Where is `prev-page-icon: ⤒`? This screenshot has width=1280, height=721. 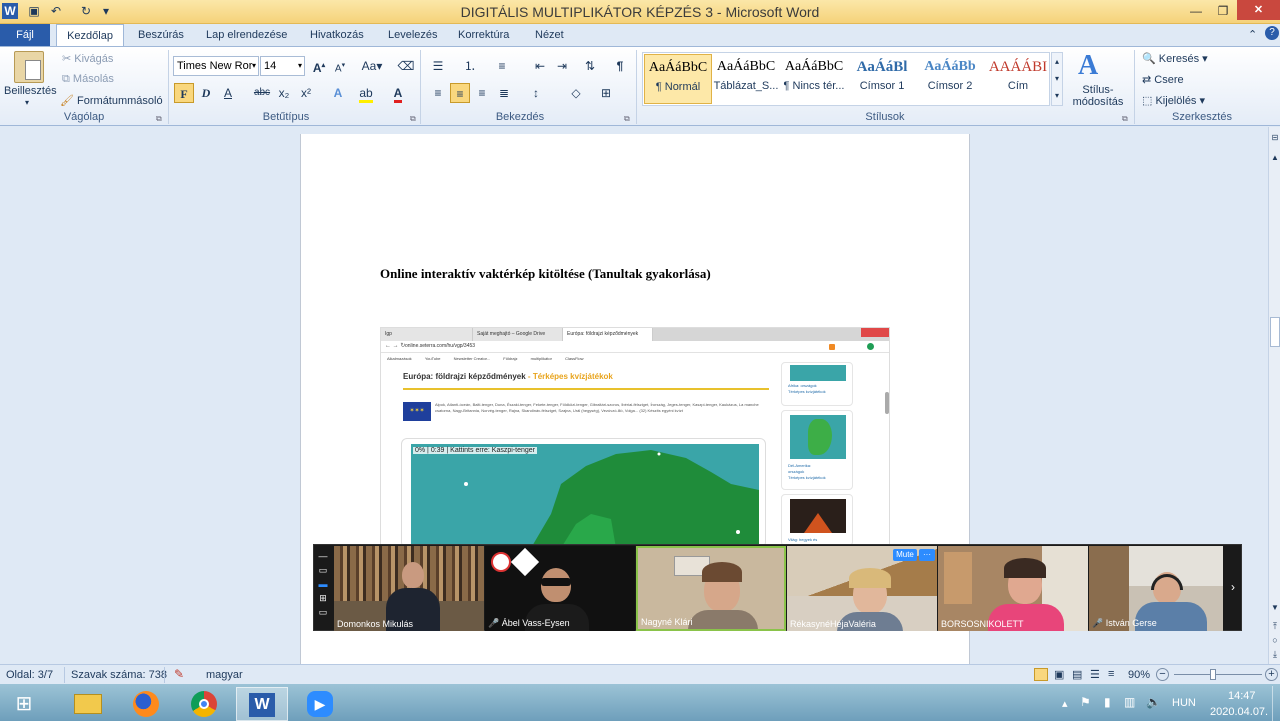
prev-page-icon: ⤒ is located at coordinates (1275, 626).